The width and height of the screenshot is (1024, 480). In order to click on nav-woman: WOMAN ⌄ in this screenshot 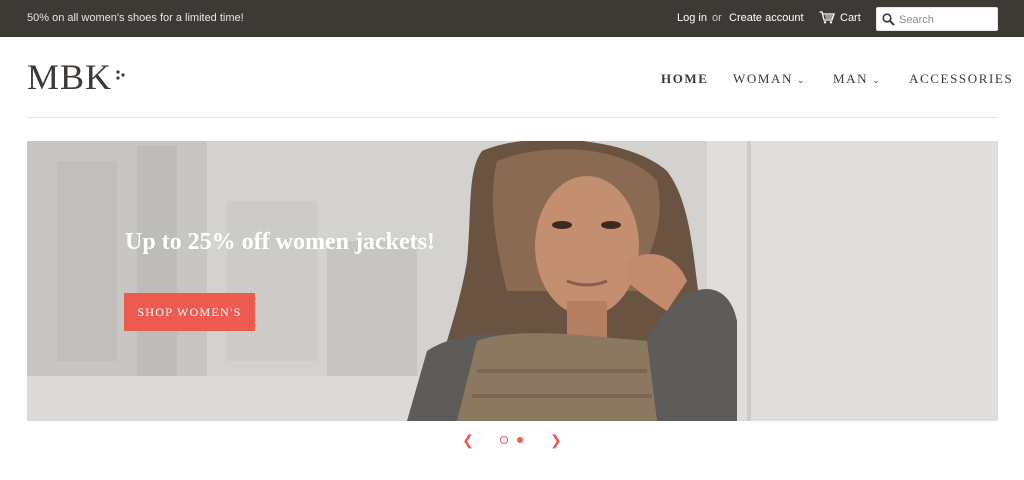, I will do `click(769, 79)`.